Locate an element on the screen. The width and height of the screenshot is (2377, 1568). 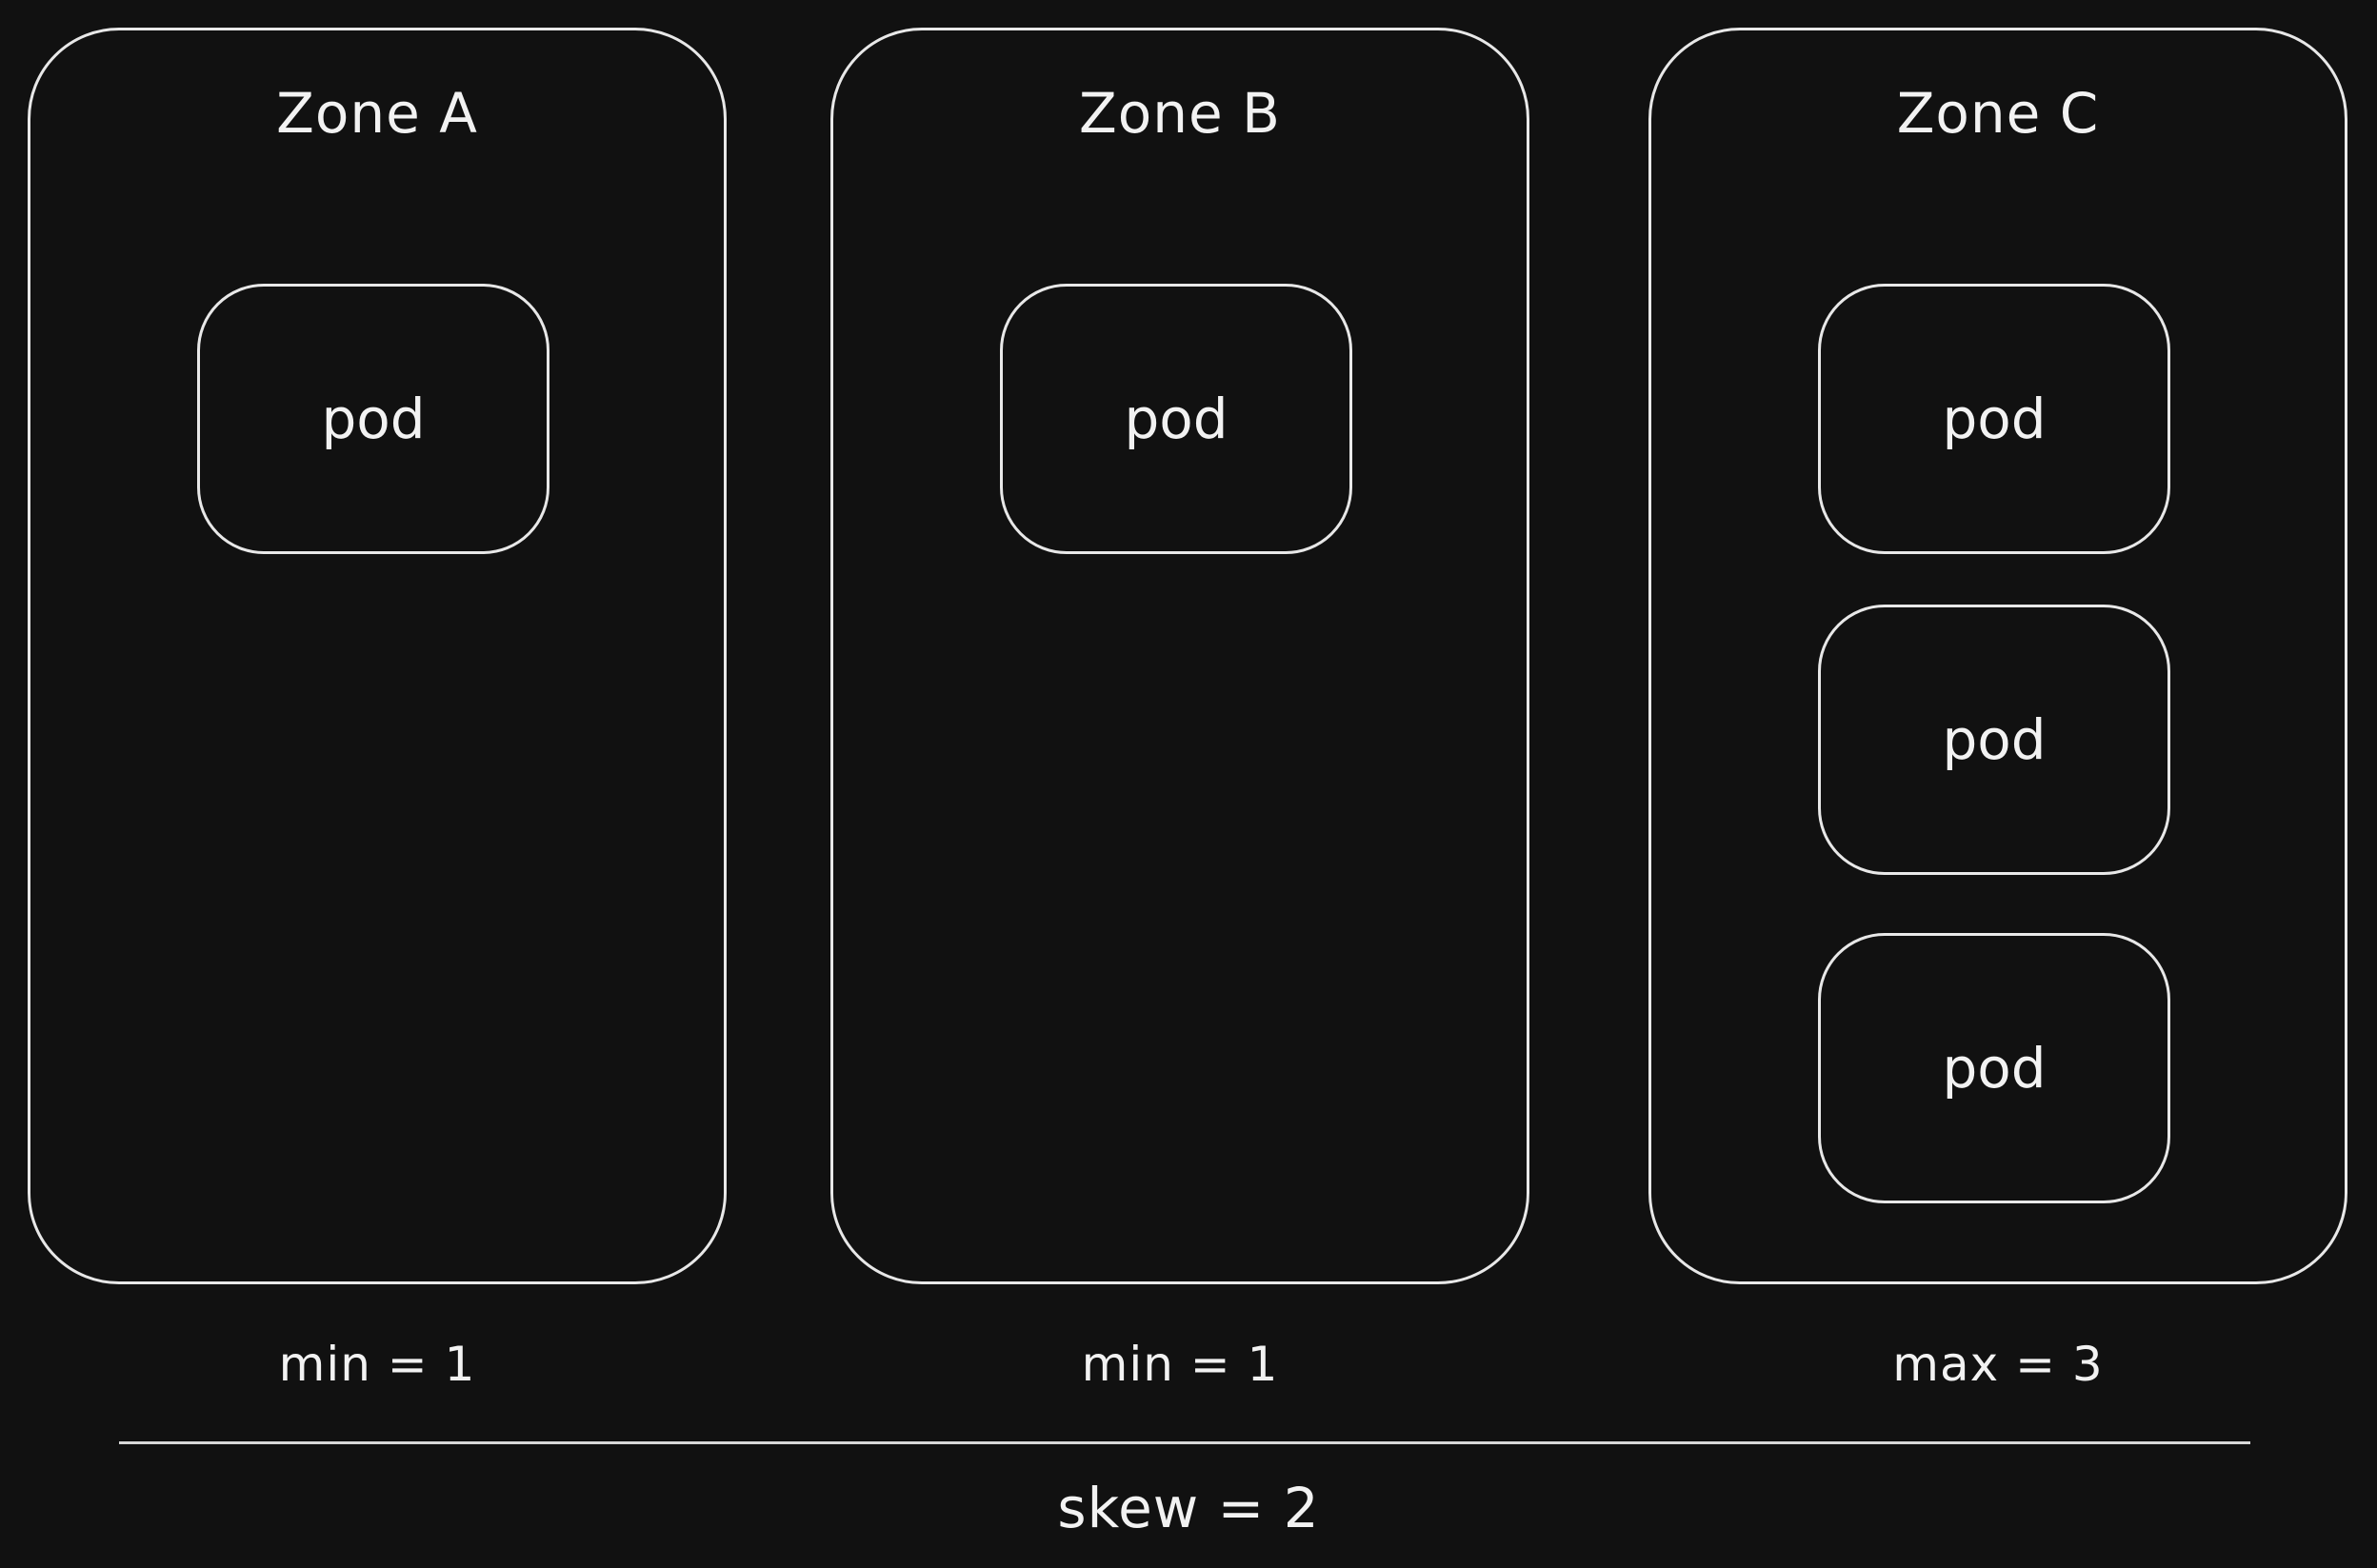
zone-c-pod-2: pod is located at coordinates (1994, 740).